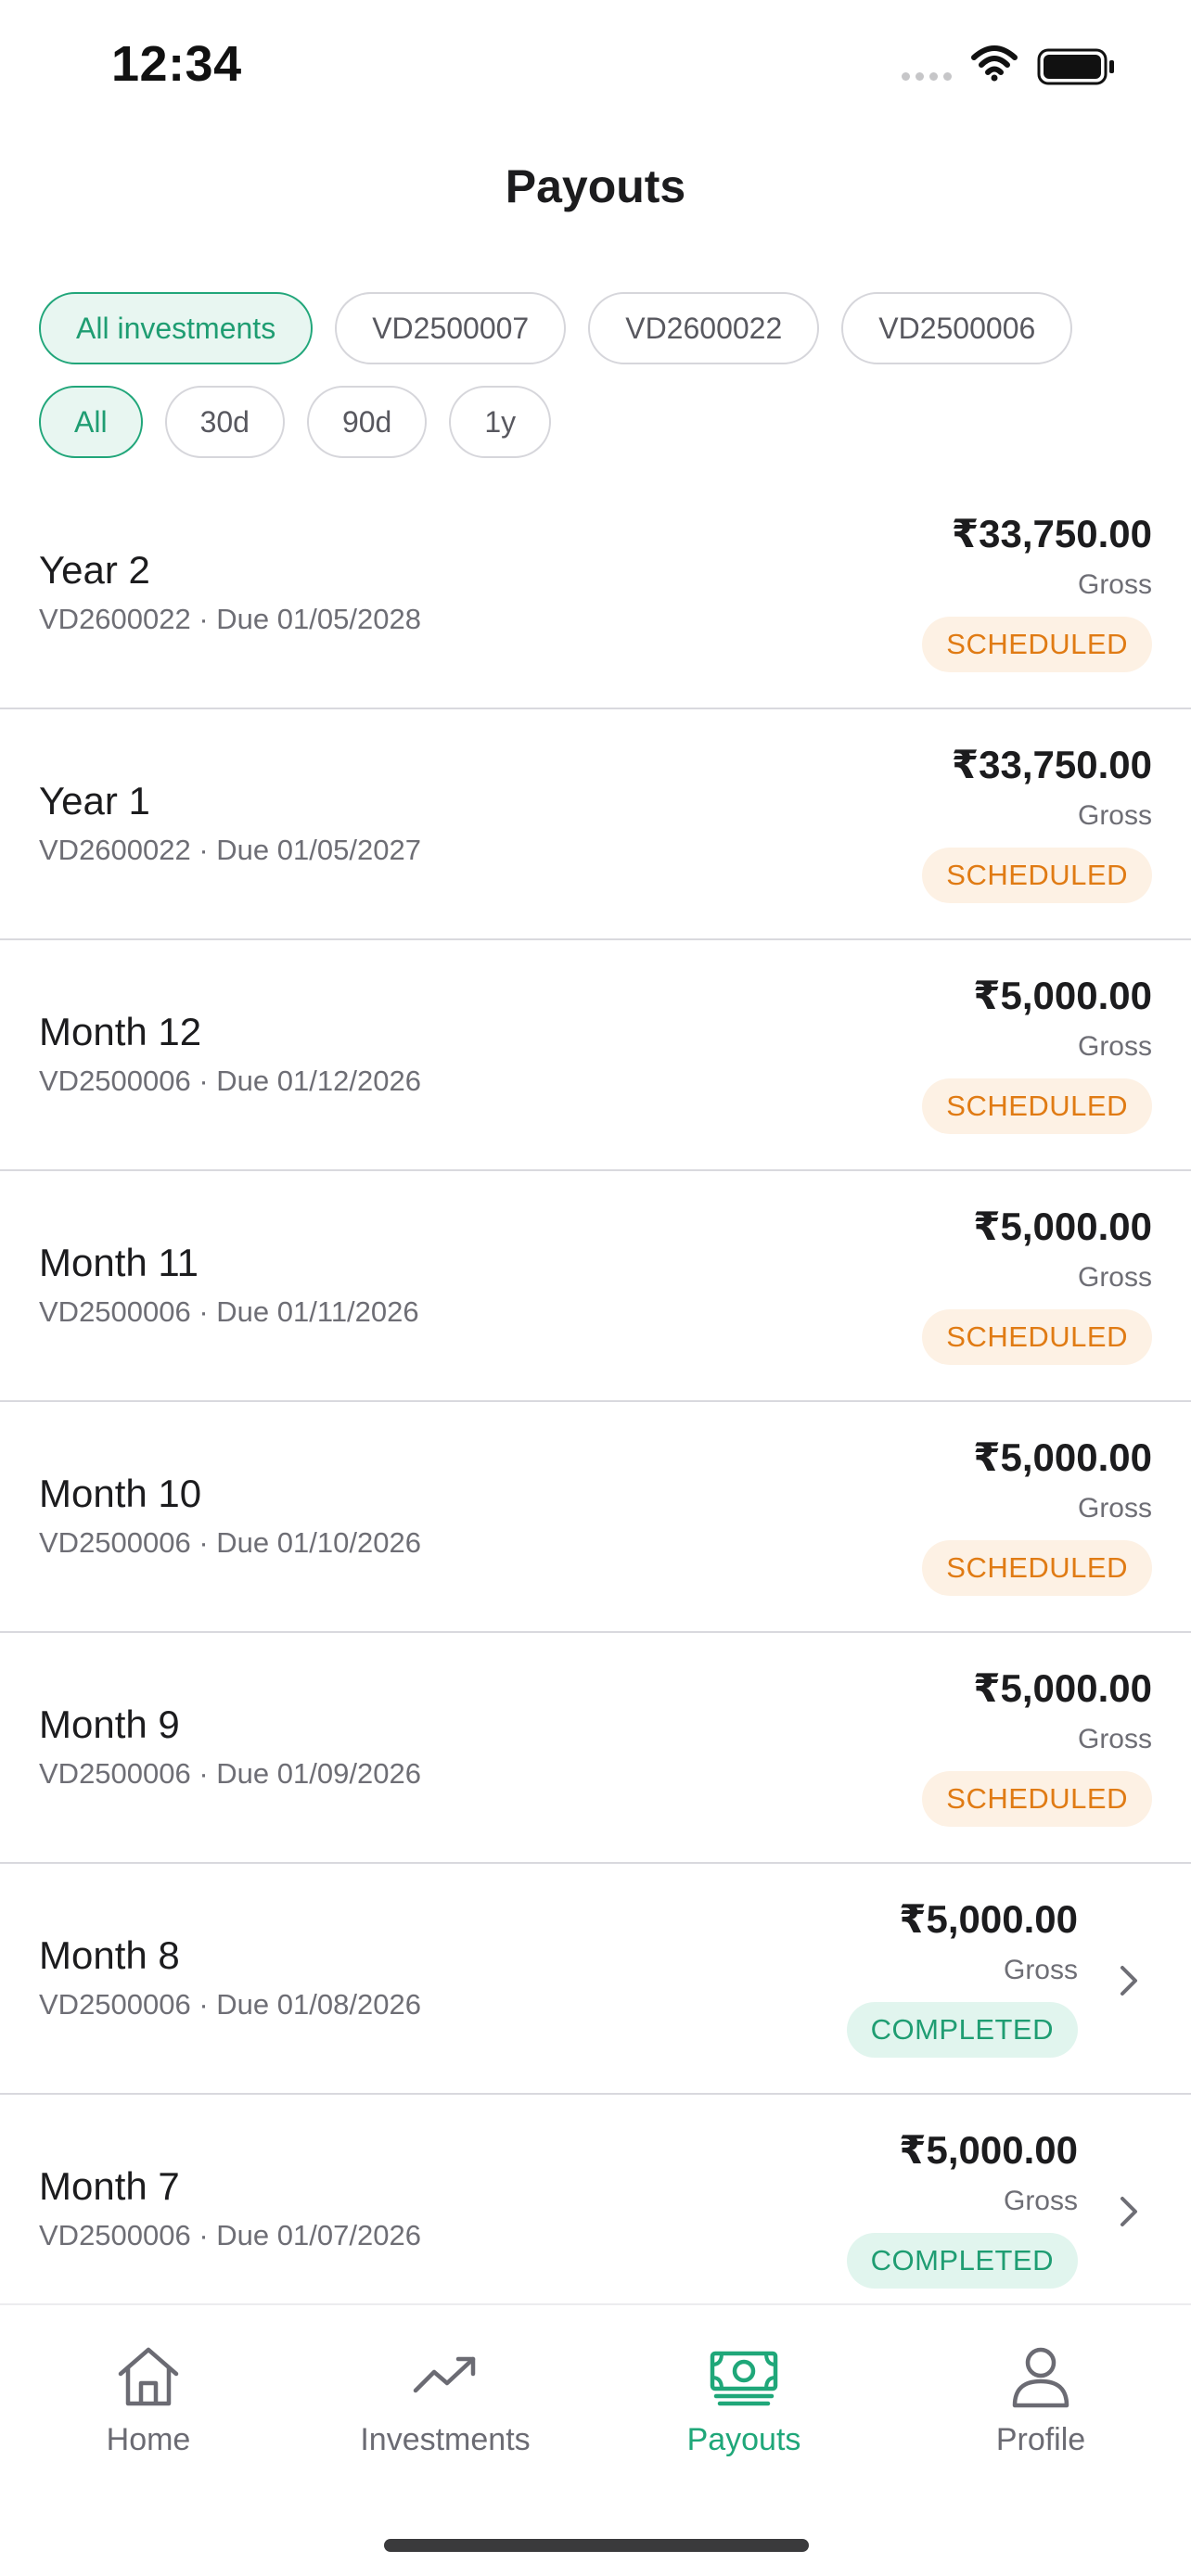 This screenshot has width=1191, height=2576. I want to click on page-title: Payouts, so click(595, 186).